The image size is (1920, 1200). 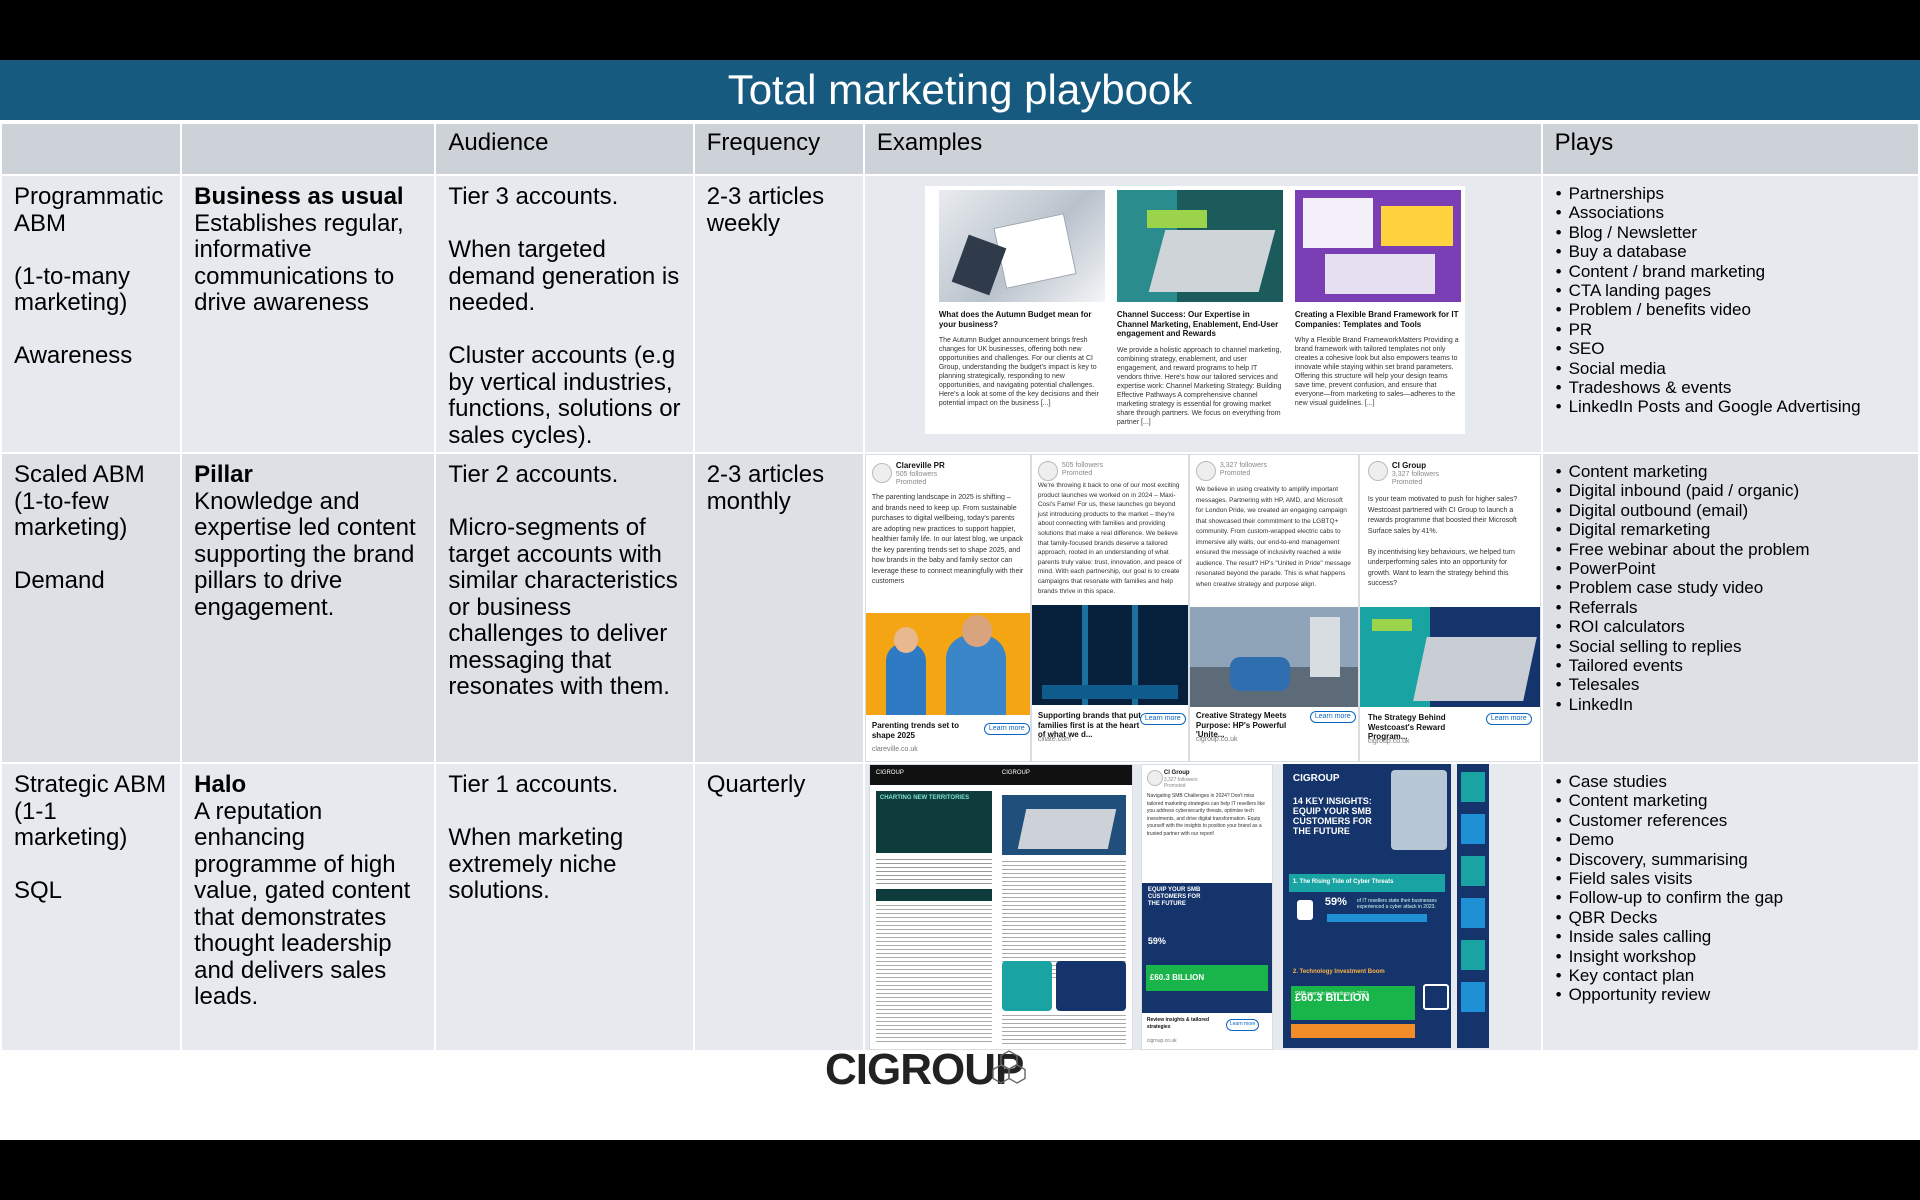 I want to click on poster-person-image, so click(x=1418, y=810).